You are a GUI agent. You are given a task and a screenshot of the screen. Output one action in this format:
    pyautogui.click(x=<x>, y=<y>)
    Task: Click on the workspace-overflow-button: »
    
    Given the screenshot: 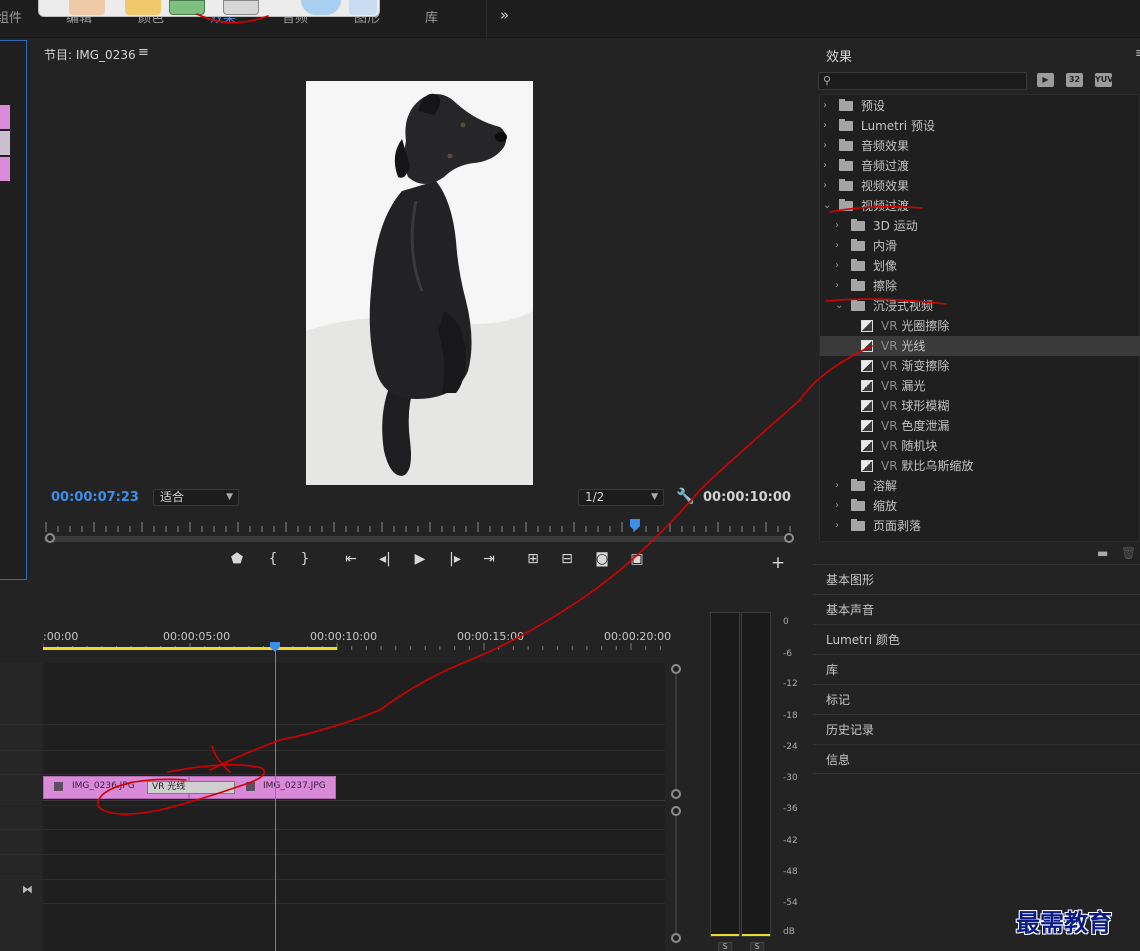 What is the action you would take?
    pyautogui.click(x=504, y=15)
    